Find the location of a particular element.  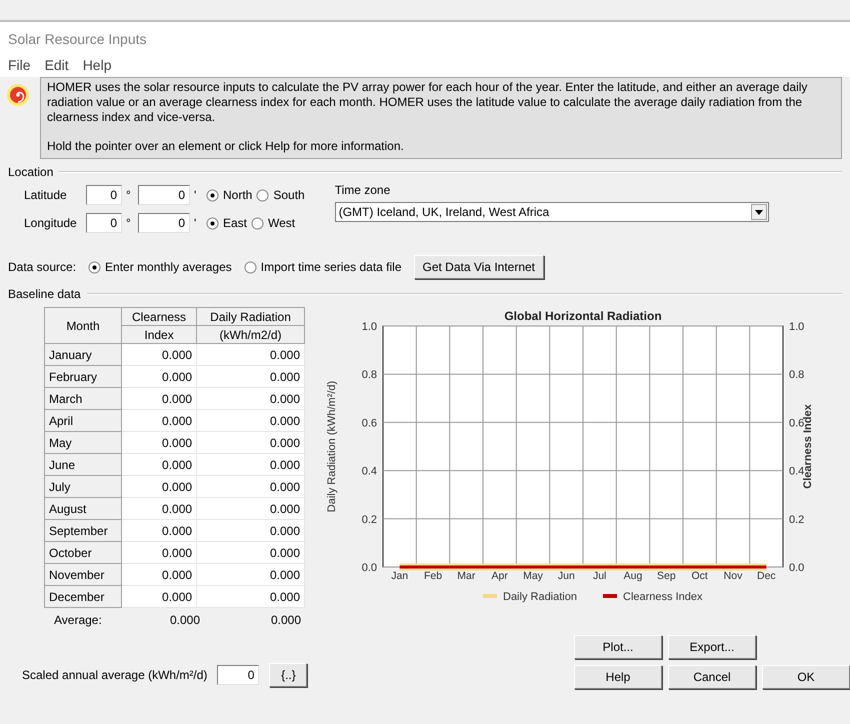

info-text: HOMER uses the solar resource inputs to calculate the PV array power for each hour of the year. Enter the latitude, and either an average daily radiation value or an average clearness index for each month. HOMER uses the latitude value to calculate the average daily radiation from the clearness index and vice-versa. is located at coordinates (427, 102).